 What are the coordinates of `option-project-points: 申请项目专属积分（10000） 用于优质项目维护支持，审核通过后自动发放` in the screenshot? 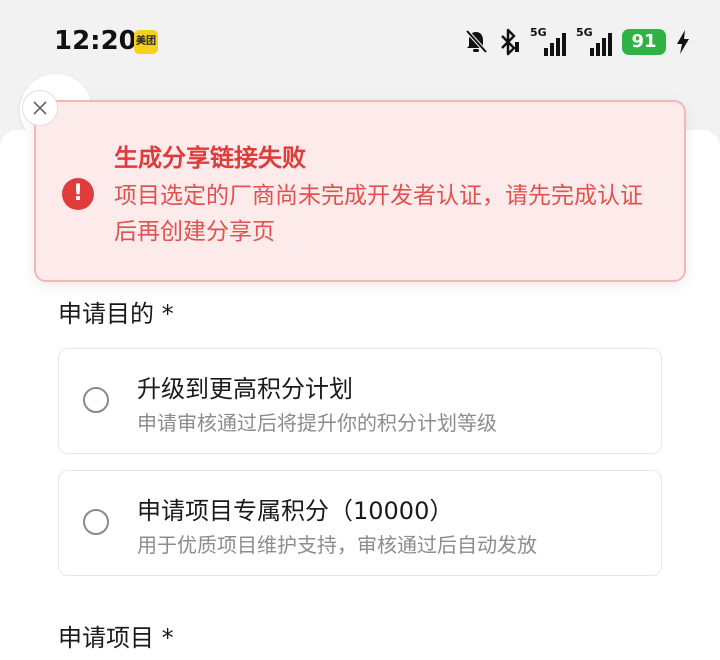 It's located at (360, 523).